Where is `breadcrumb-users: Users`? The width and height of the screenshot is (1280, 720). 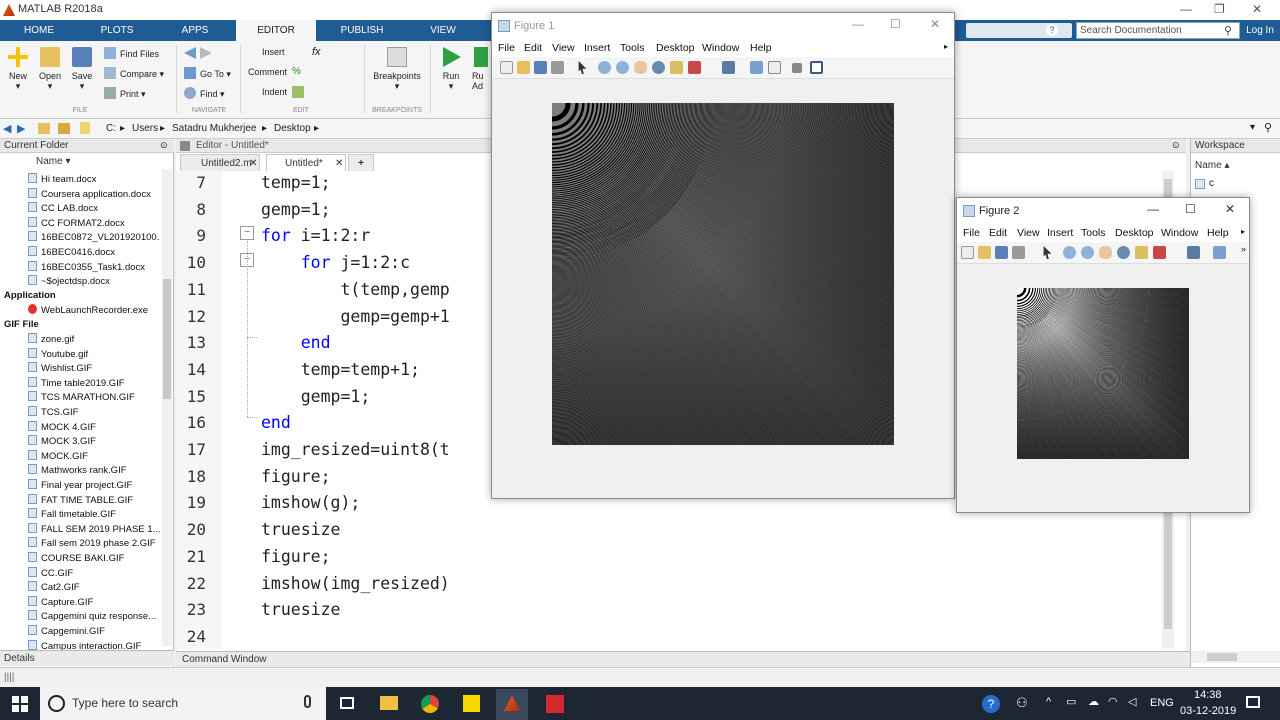 breadcrumb-users: Users is located at coordinates (145, 128).